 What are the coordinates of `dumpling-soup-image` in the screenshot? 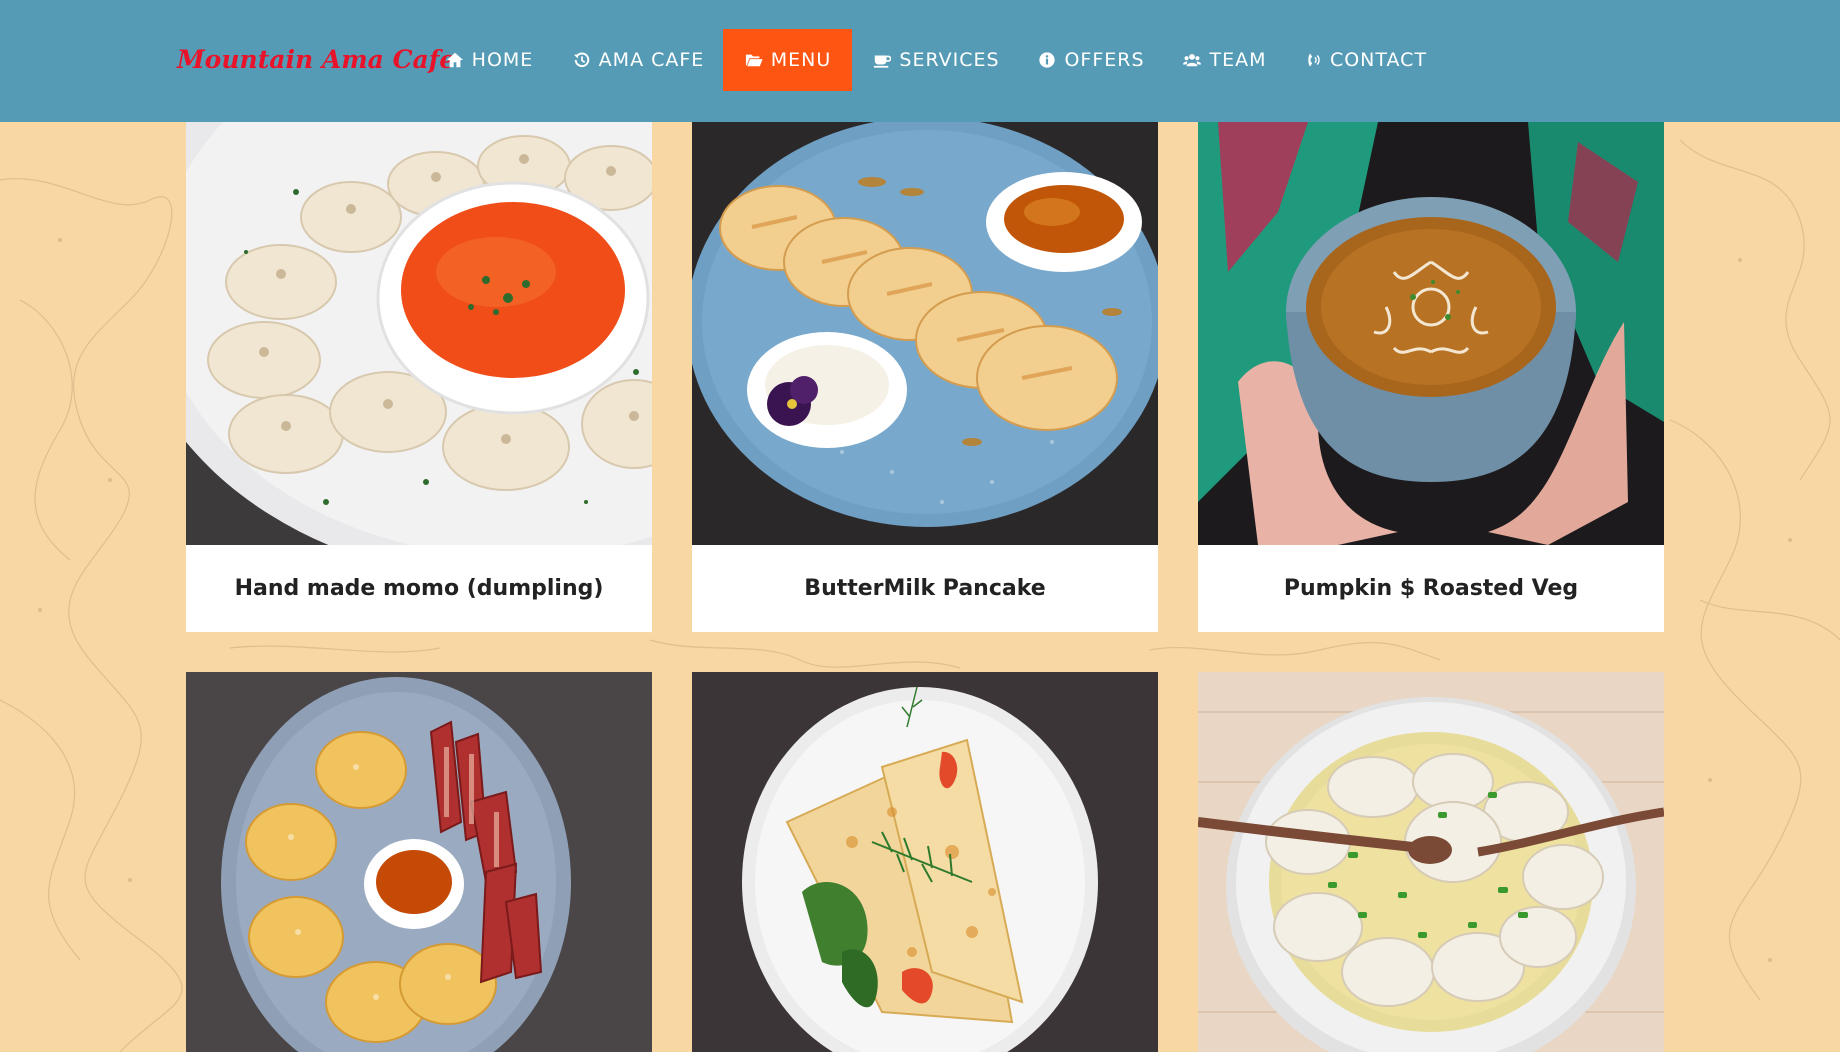 It's located at (1431, 862).